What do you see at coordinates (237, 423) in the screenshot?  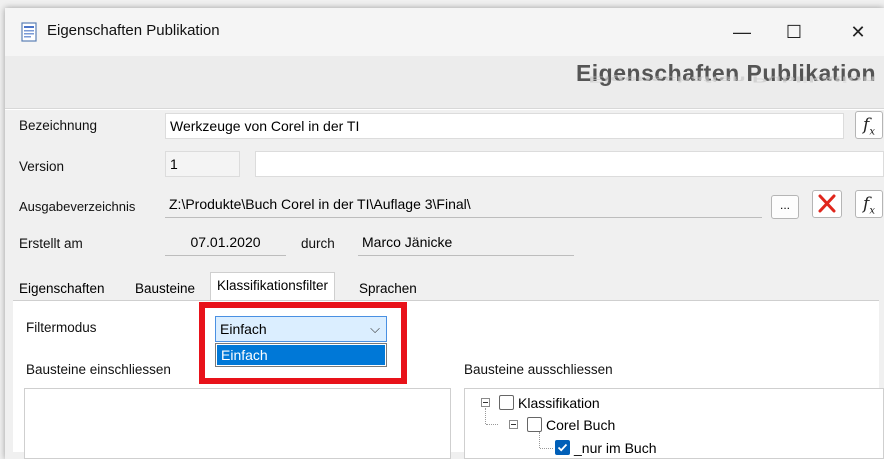 I see `include-list` at bounding box center [237, 423].